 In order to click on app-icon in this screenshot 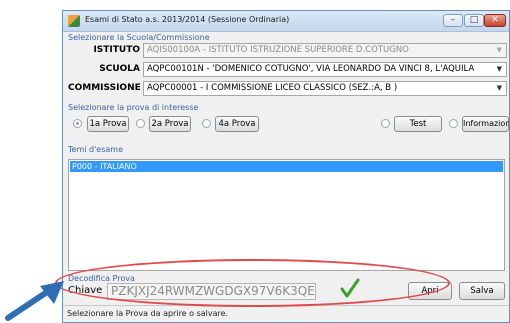, I will do `click(74, 21)`.